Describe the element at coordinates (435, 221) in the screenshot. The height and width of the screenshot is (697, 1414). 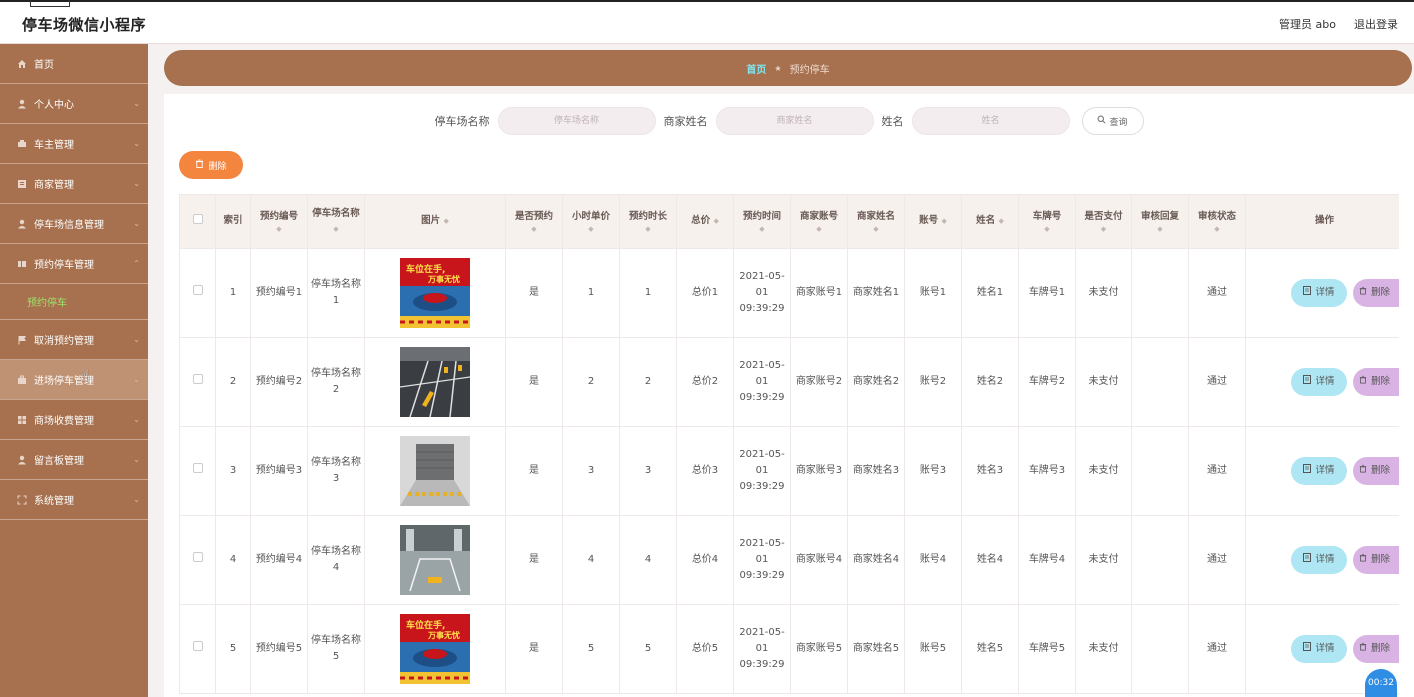
I see `col-header-image: 图片 ◆` at that location.